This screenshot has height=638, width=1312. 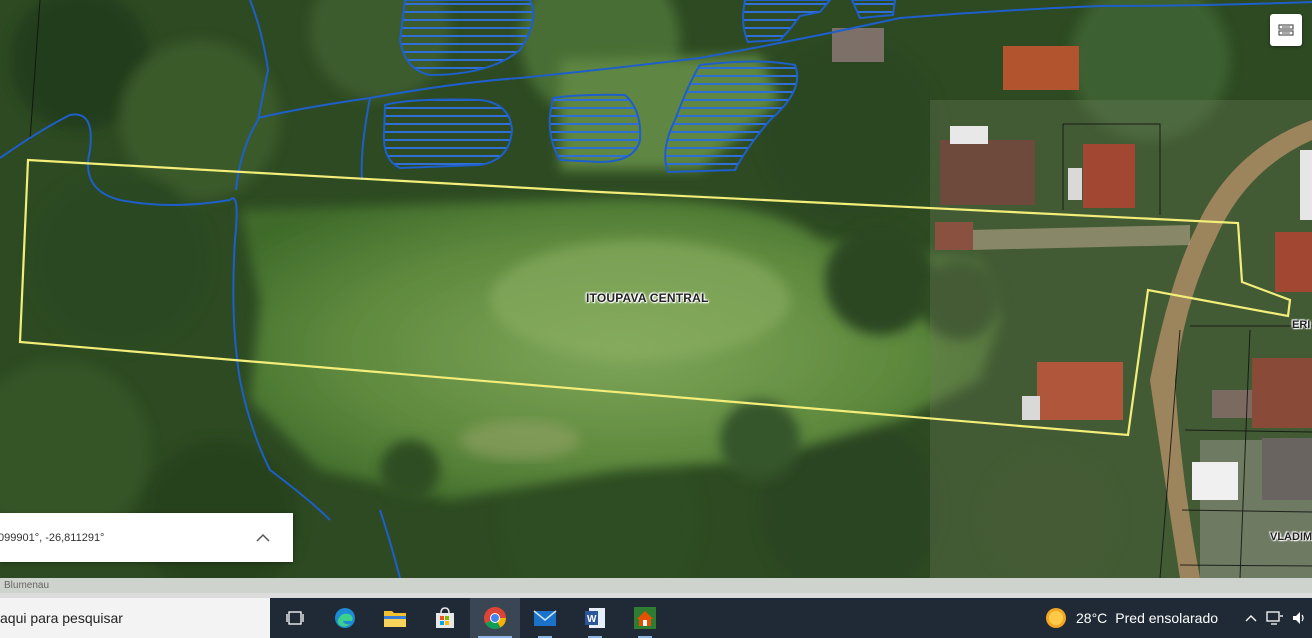 I want to click on weather-description: Pred ensolarado, so click(x=1167, y=618).